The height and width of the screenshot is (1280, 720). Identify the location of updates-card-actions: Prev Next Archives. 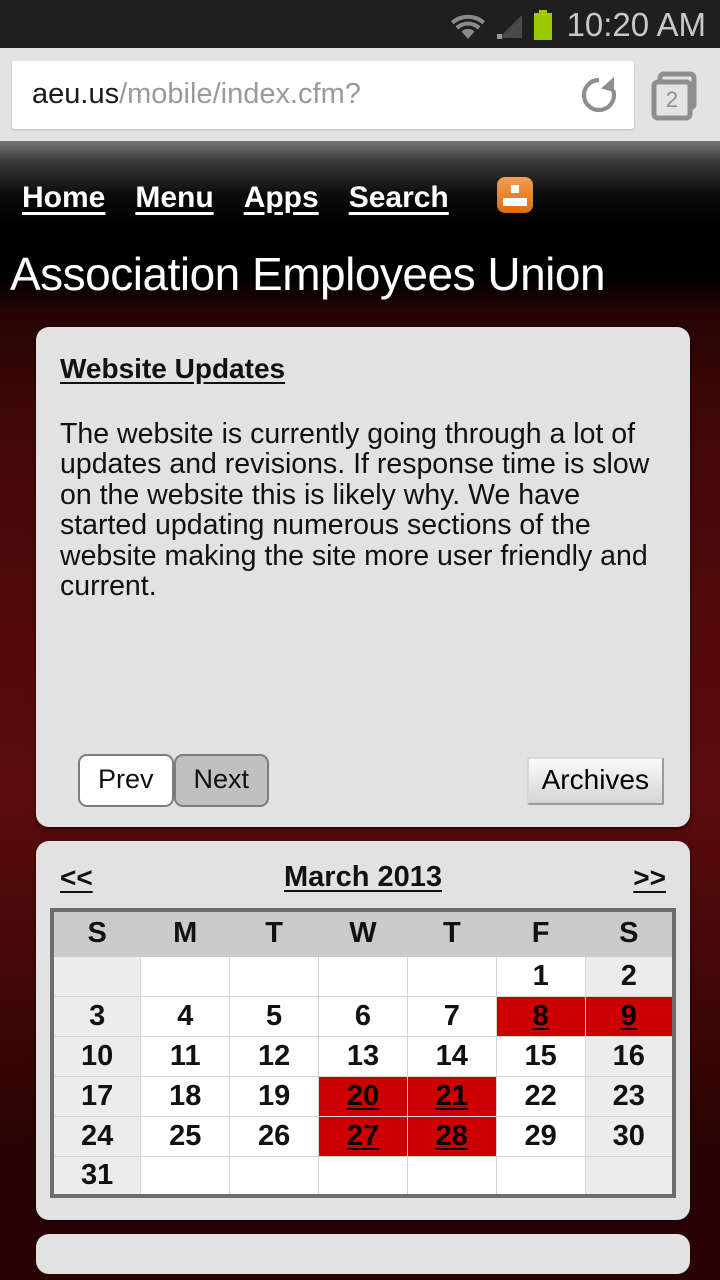
(363, 780).